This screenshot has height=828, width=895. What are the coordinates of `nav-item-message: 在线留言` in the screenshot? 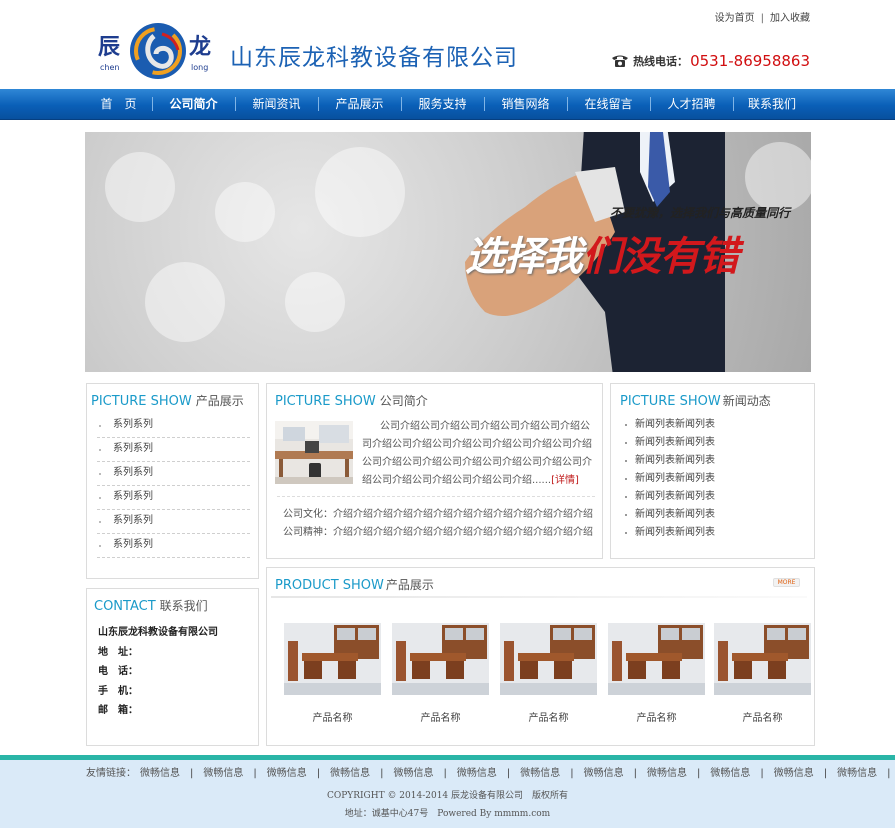 It's located at (608, 104).